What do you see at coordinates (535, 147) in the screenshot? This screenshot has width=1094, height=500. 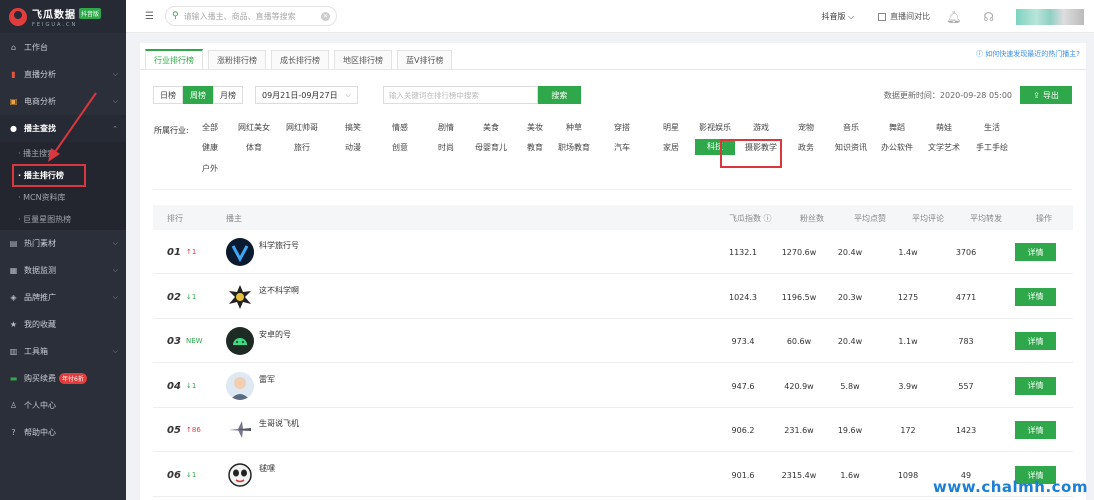 I see `industry-item: 教育` at bounding box center [535, 147].